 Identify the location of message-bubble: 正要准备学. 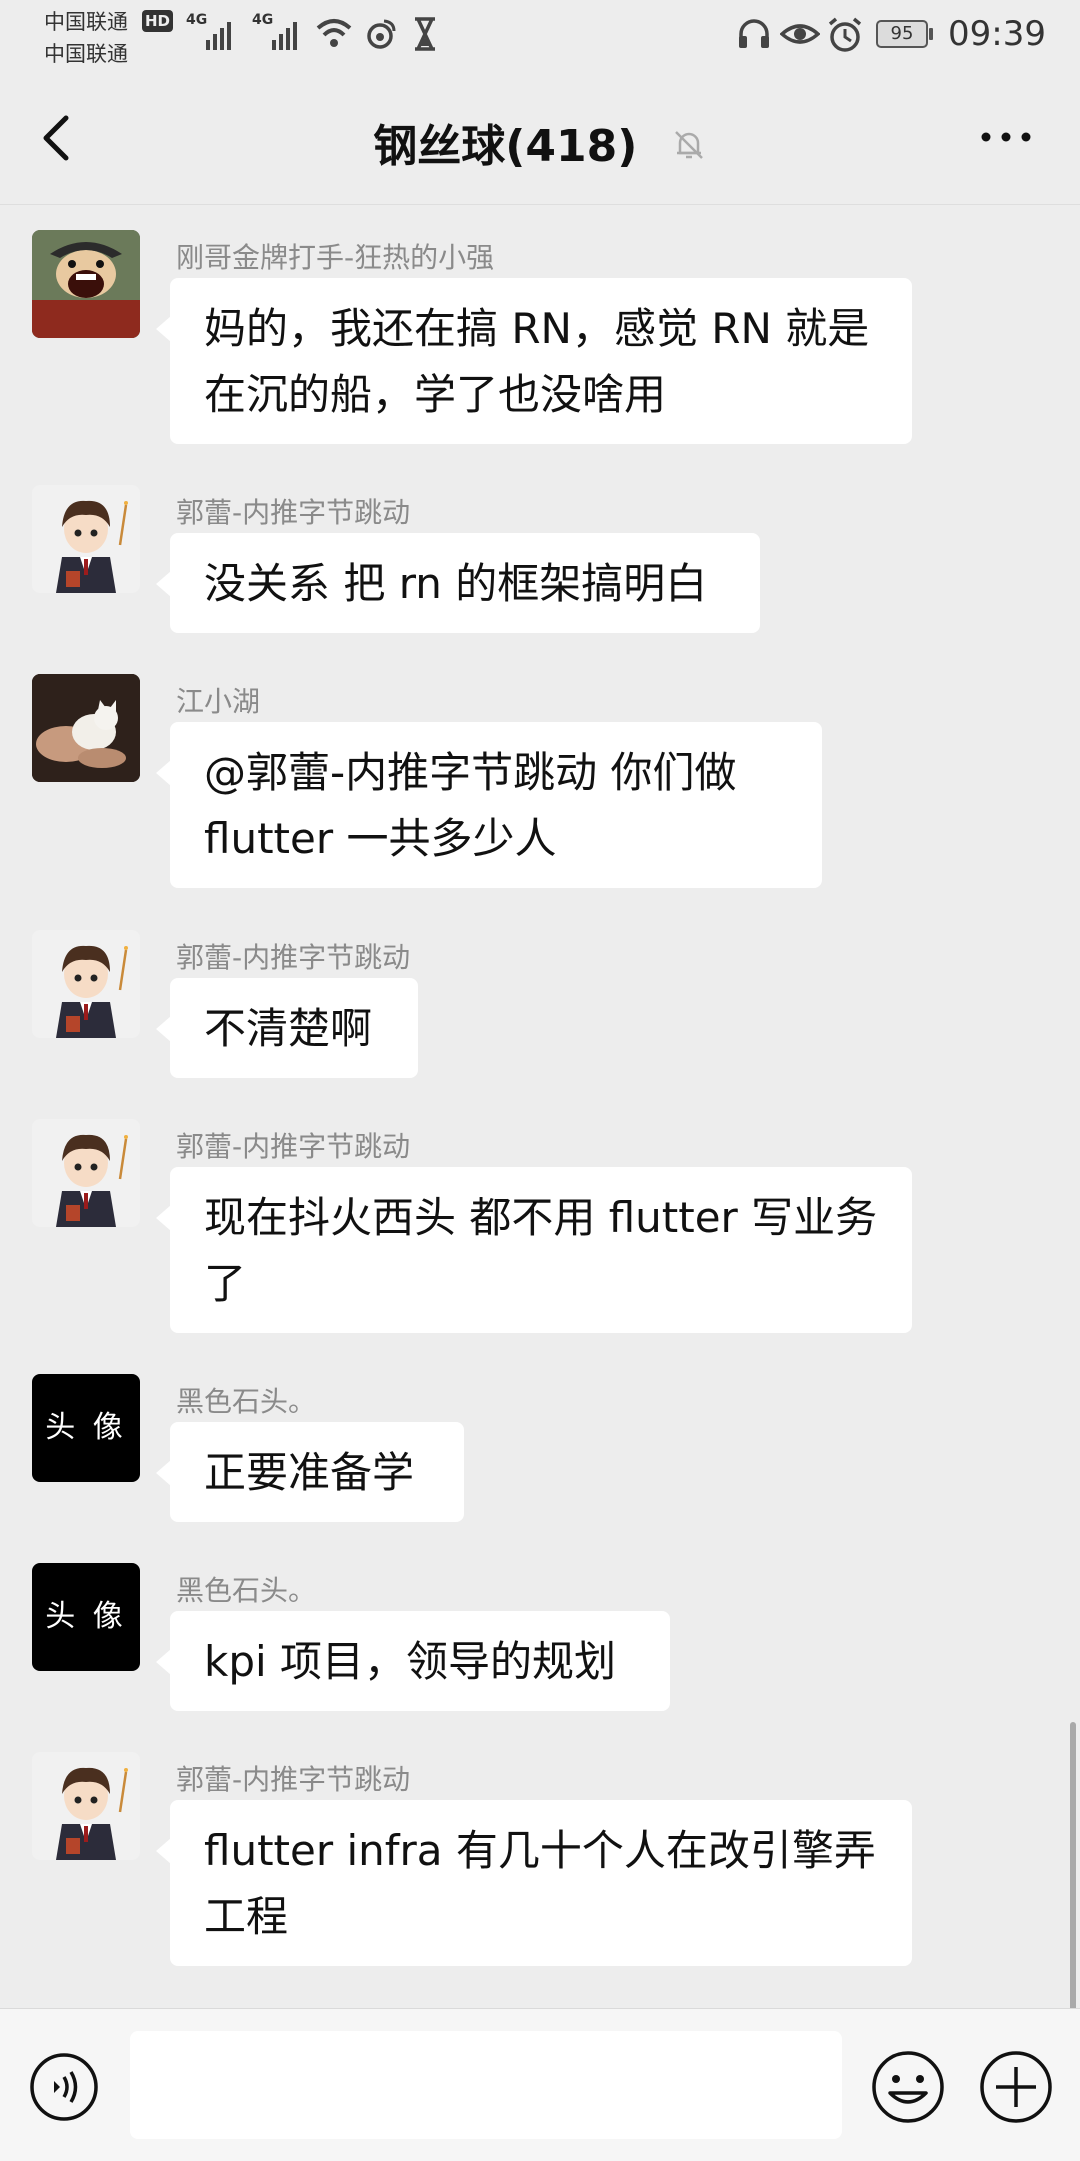
(310, 1472).